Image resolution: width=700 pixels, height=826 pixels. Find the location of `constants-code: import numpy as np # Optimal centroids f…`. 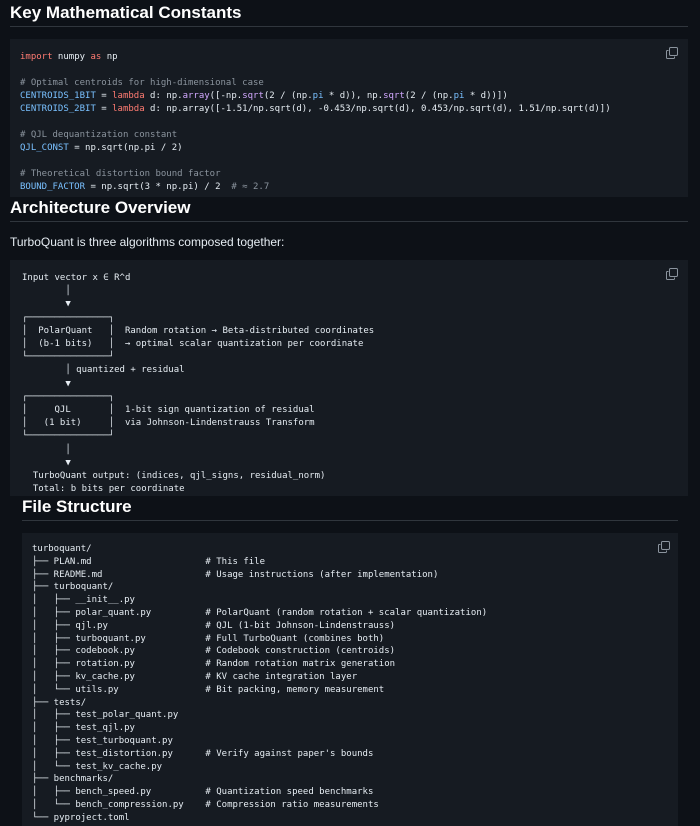

constants-code: import numpy as np # Optimal centroids f… is located at coordinates (315, 122).